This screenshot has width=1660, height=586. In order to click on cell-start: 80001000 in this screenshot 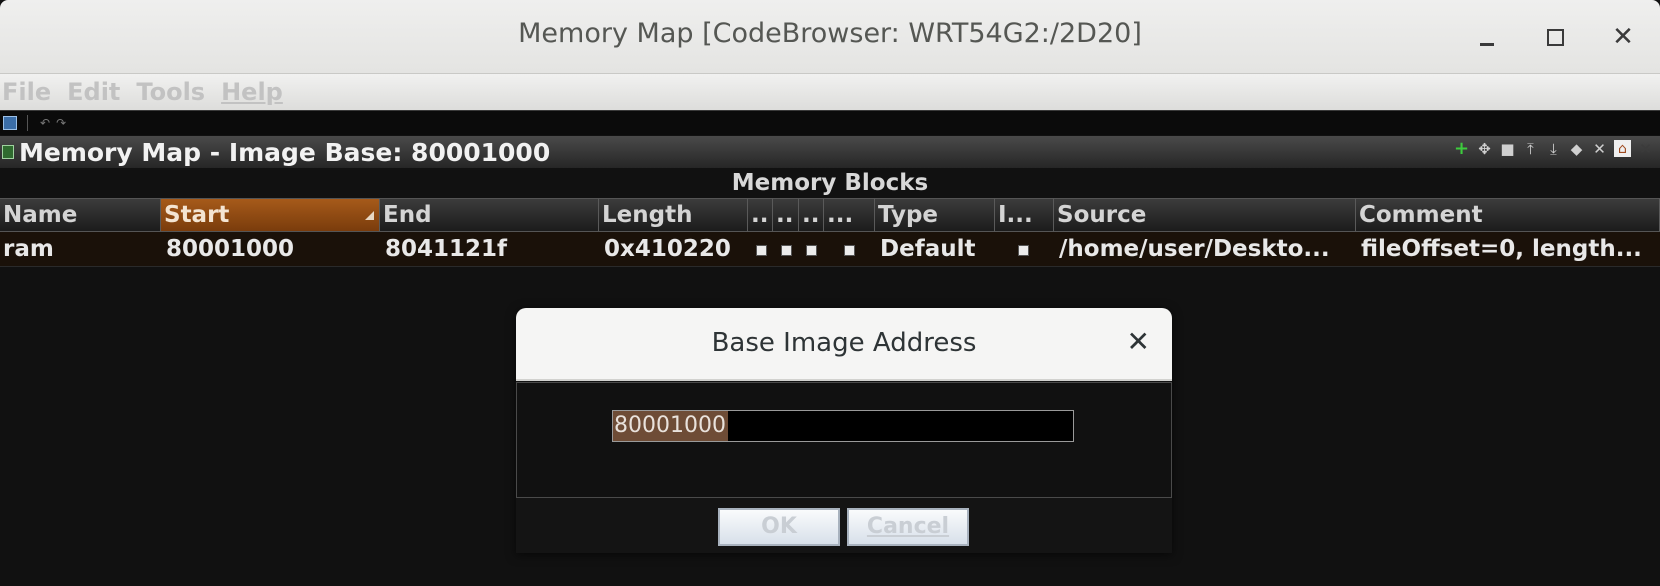, I will do `click(230, 249)`.